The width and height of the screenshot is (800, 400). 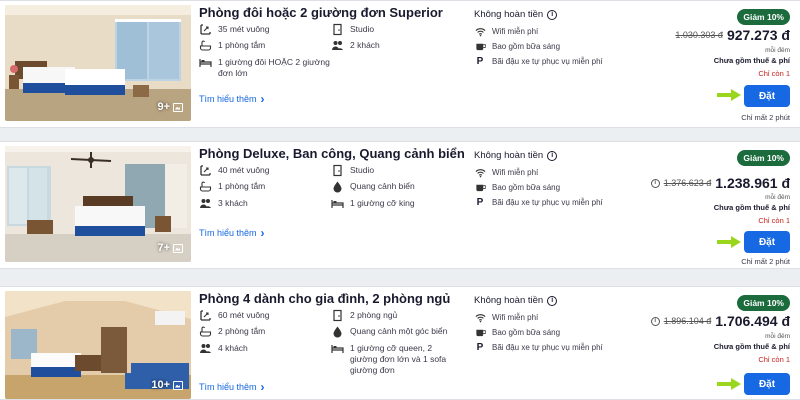 What do you see at coordinates (374, 315) in the screenshot?
I see `feature-text: 2 phòng ngủ` at bounding box center [374, 315].